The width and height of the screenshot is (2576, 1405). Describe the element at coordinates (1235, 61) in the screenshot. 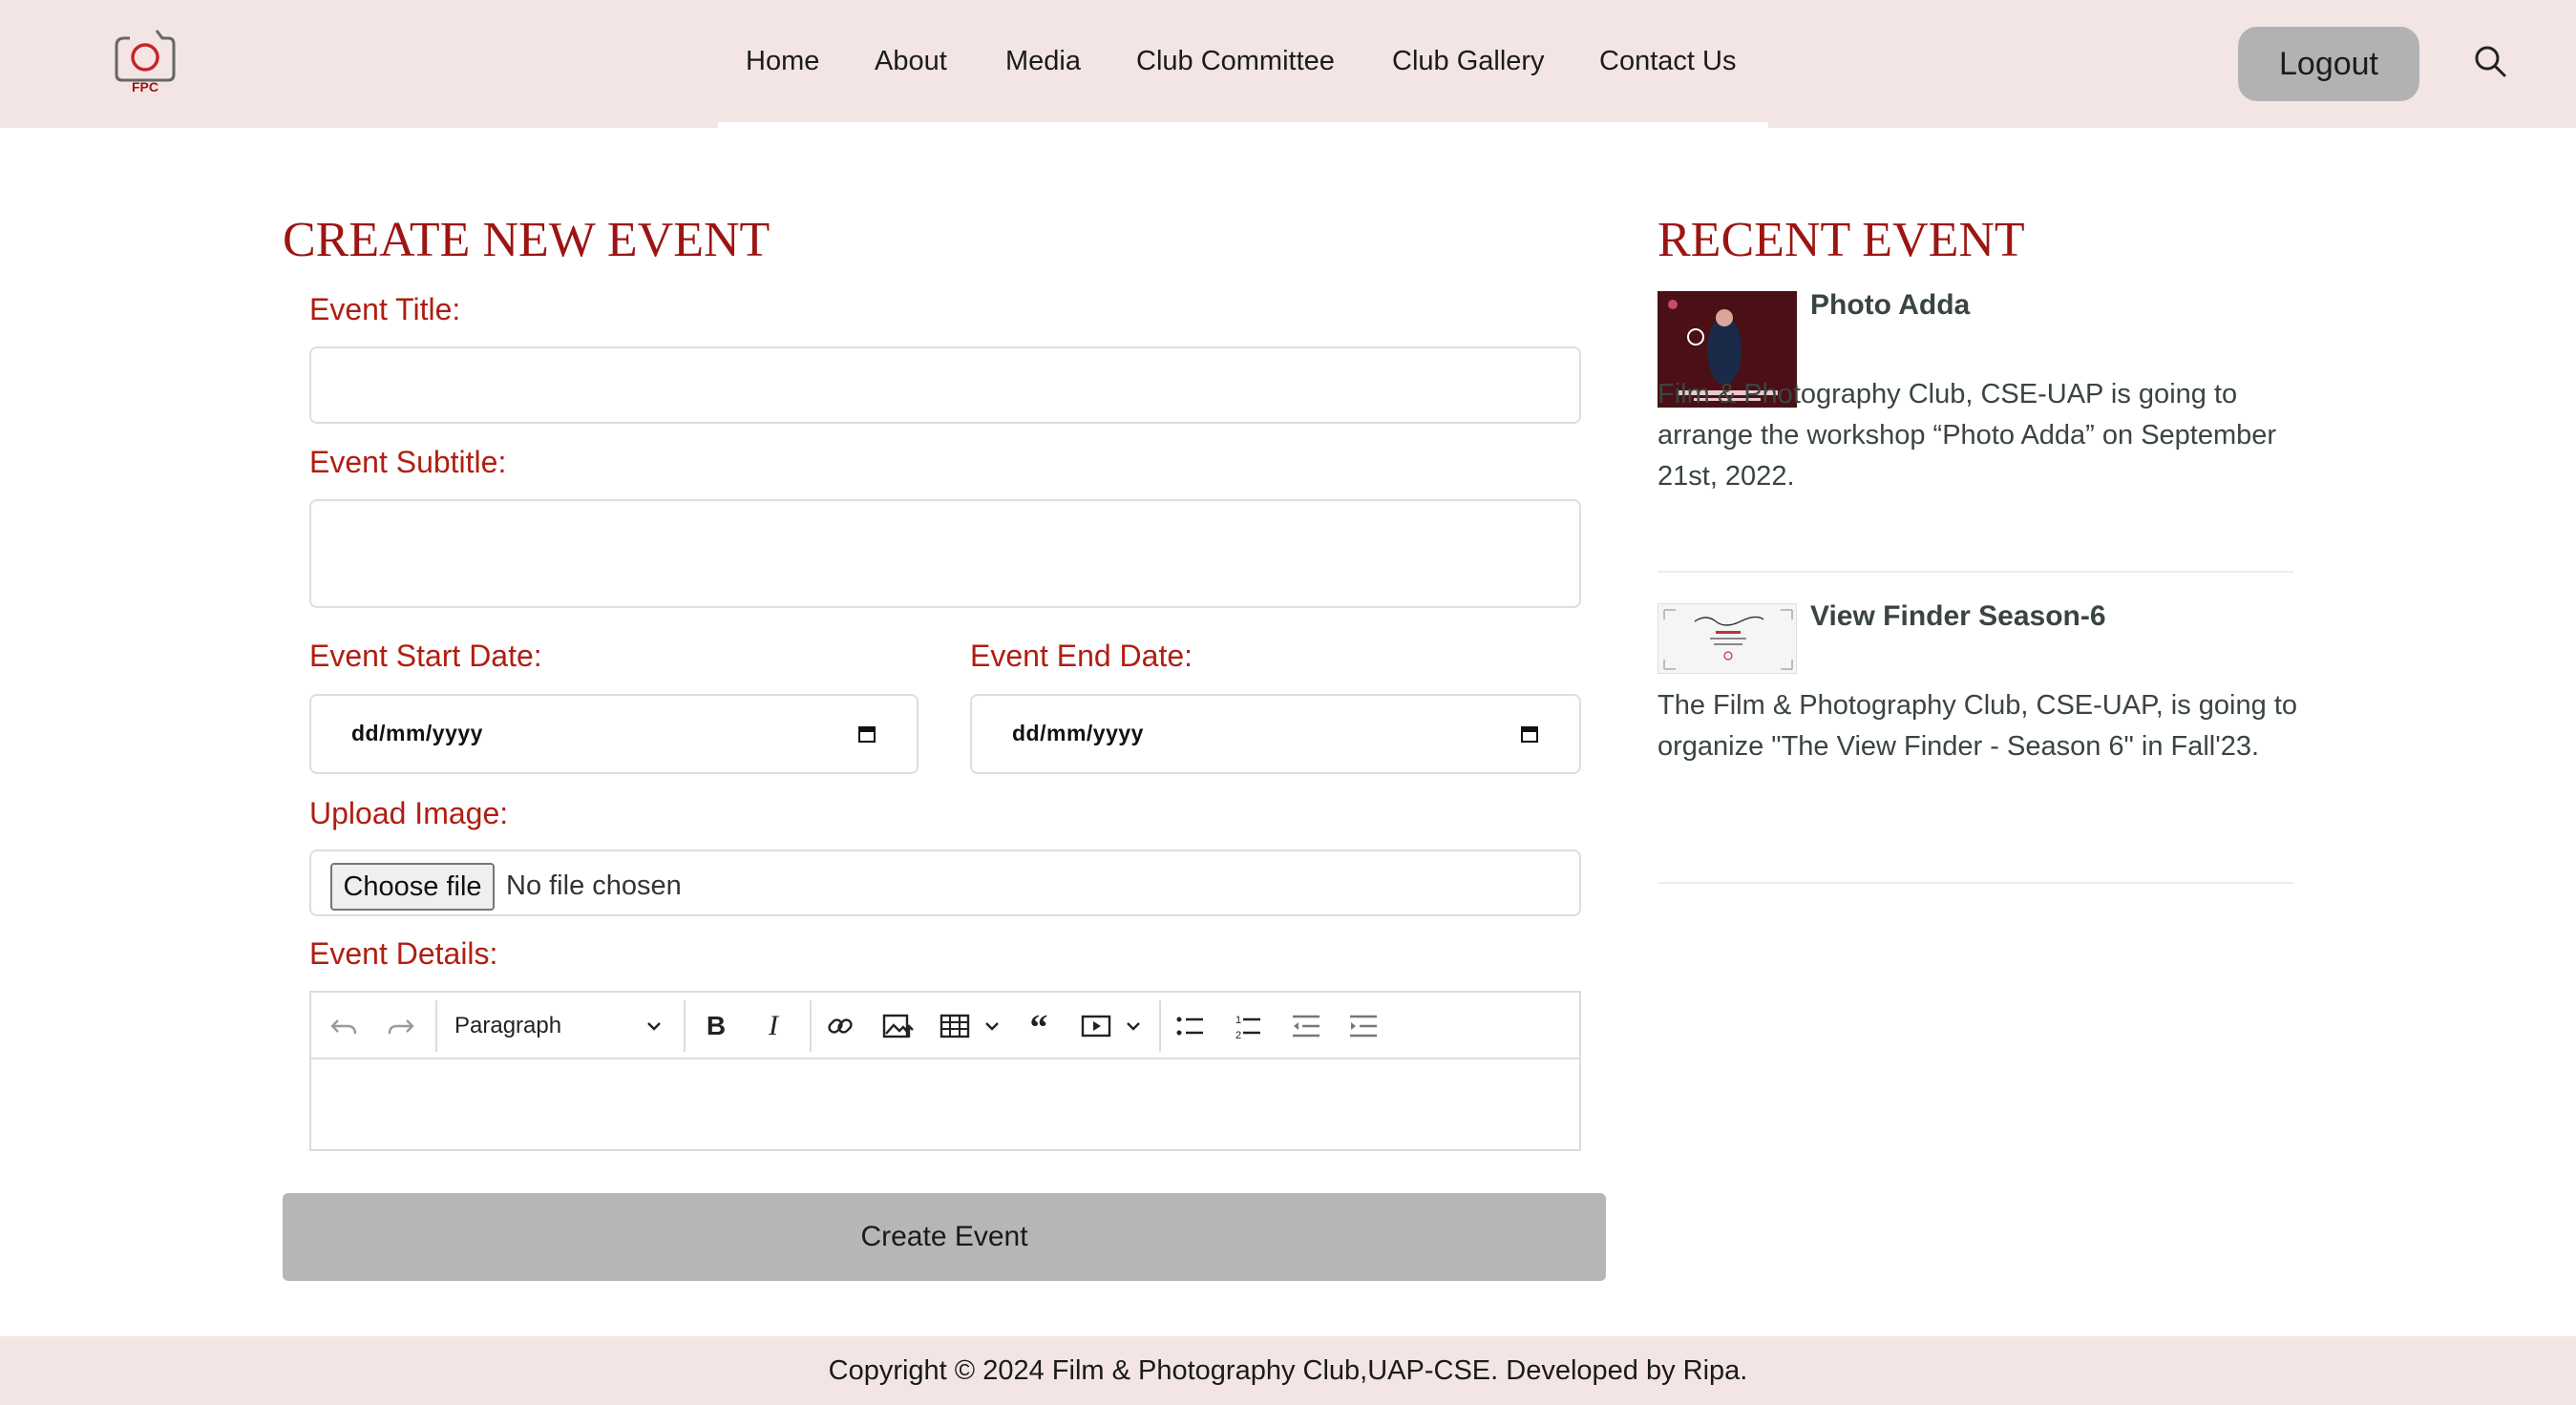

I see `nav-club-committee: Club Committee` at that location.